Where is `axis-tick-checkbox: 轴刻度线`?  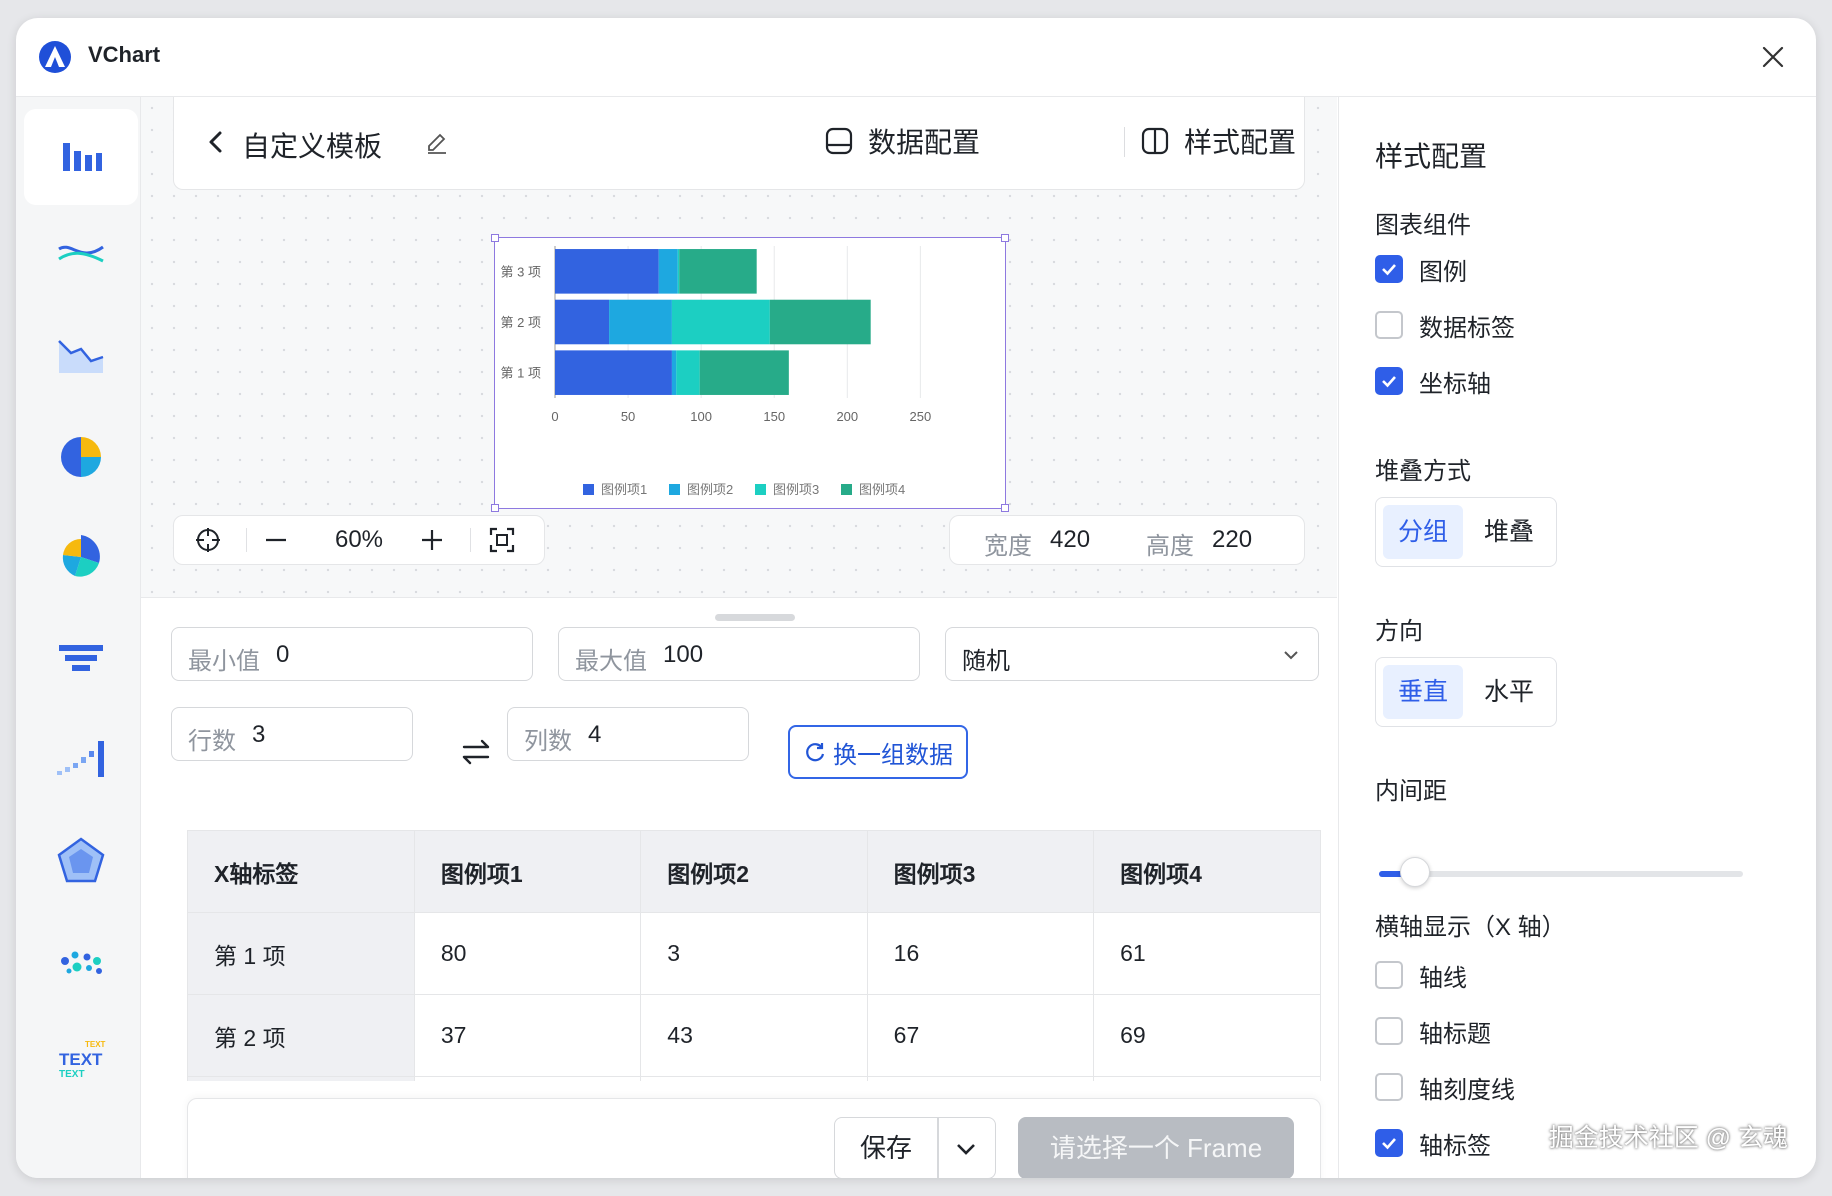 axis-tick-checkbox: 轴刻度线 is located at coordinates (1445, 1087).